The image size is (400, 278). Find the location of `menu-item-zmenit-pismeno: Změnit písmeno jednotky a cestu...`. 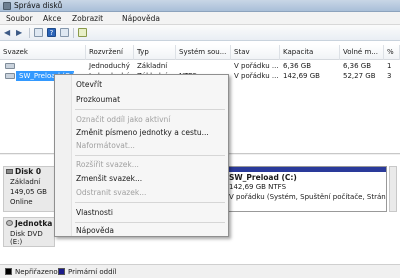

menu-item-zmenit-pismeno: Změnit písmeno jednotky a cestu... is located at coordinates (142, 133).